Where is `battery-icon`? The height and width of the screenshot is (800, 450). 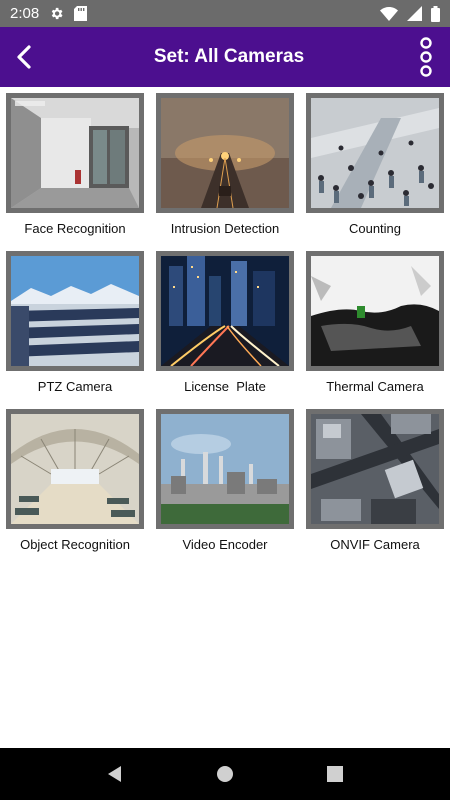 battery-icon is located at coordinates (435, 13).